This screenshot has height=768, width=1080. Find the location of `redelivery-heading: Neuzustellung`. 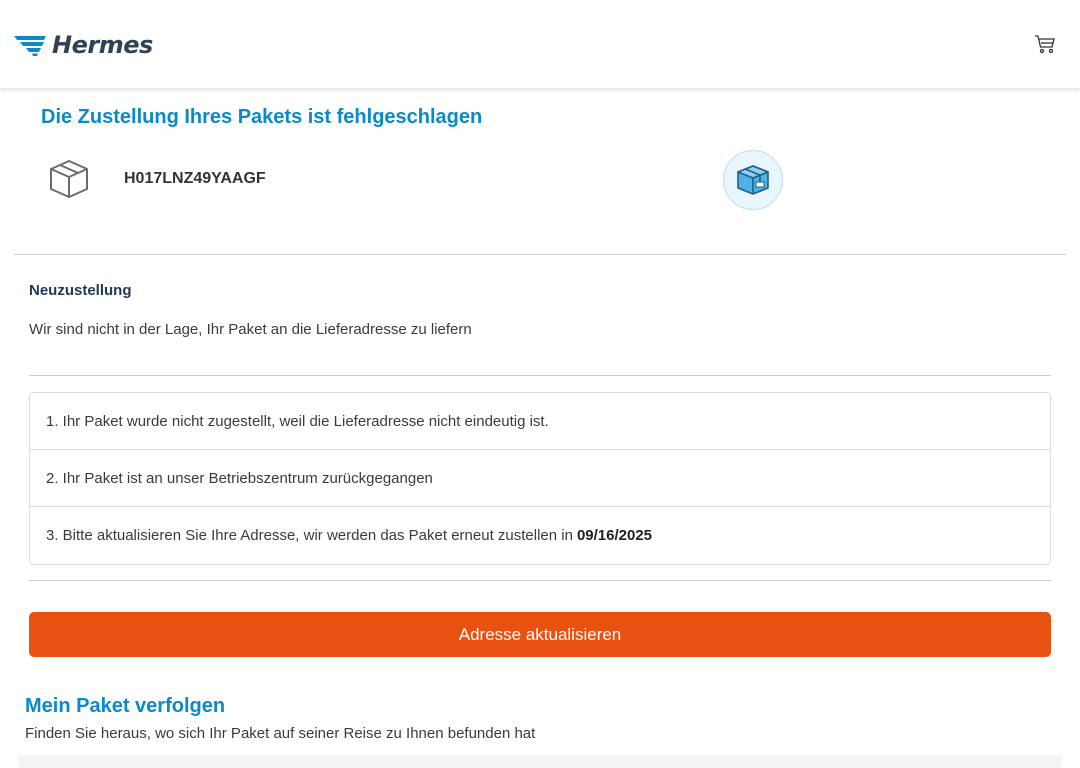

redelivery-heading: Neuzustellung is located at coordinates (80, 290).